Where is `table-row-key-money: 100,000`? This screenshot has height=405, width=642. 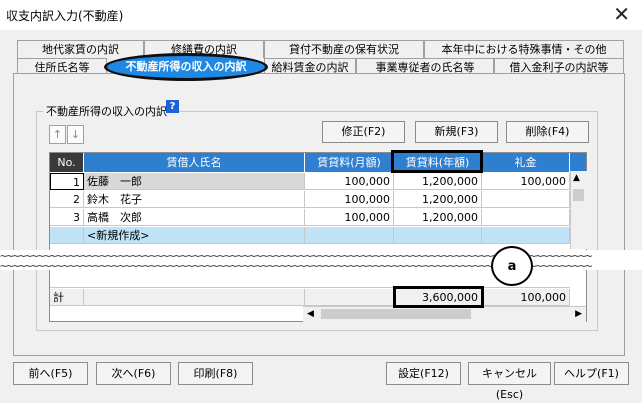 table-row-key-money: 100,000 is located at coordinates (526, 181).